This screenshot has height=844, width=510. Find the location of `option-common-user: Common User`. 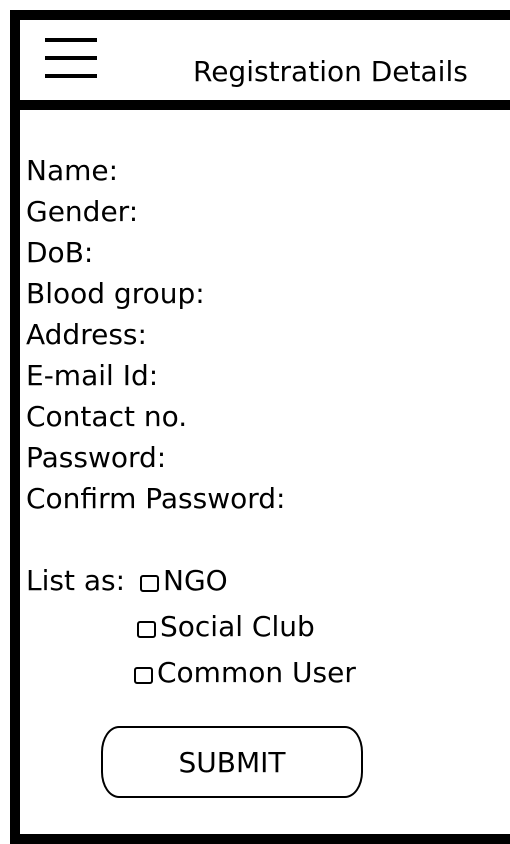

option-common-user: Common User is located at coordinates (245, 672).